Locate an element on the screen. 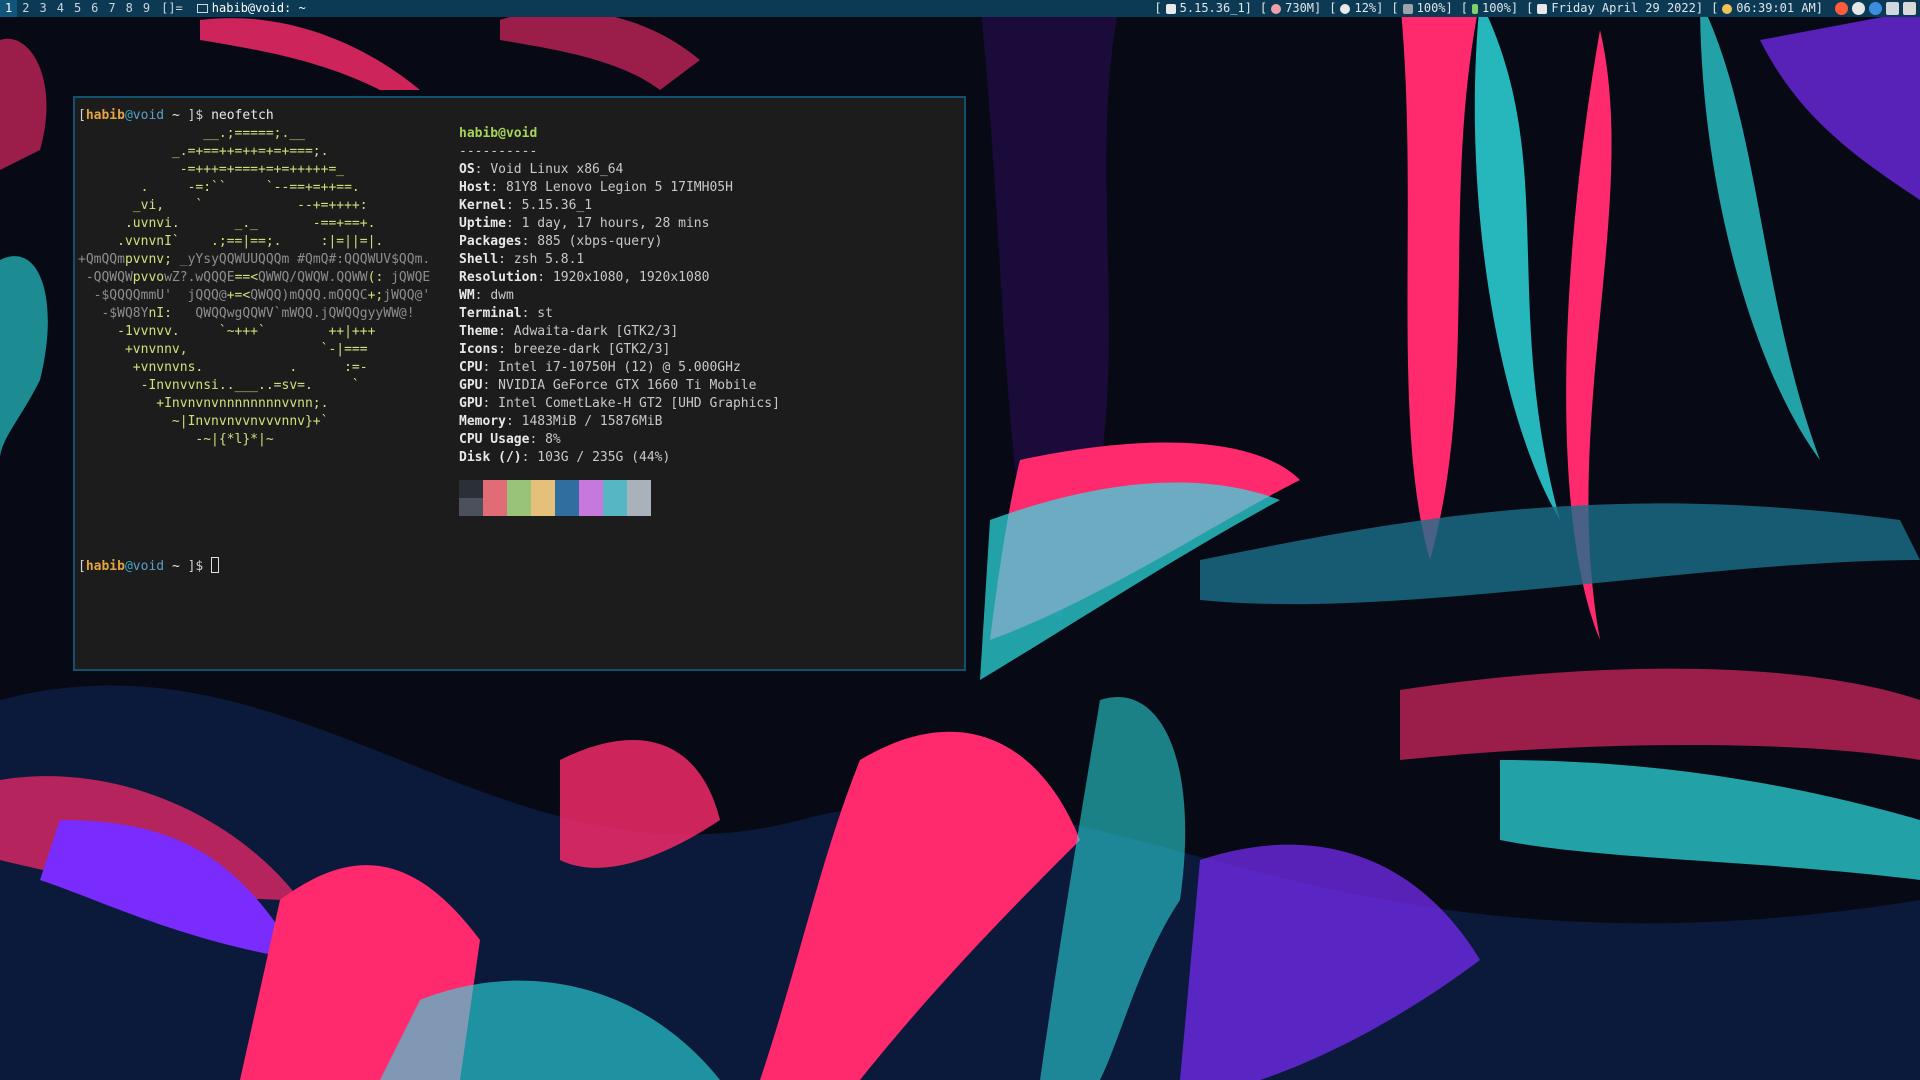  info-key: Memory is located at coordinates (482, 421).